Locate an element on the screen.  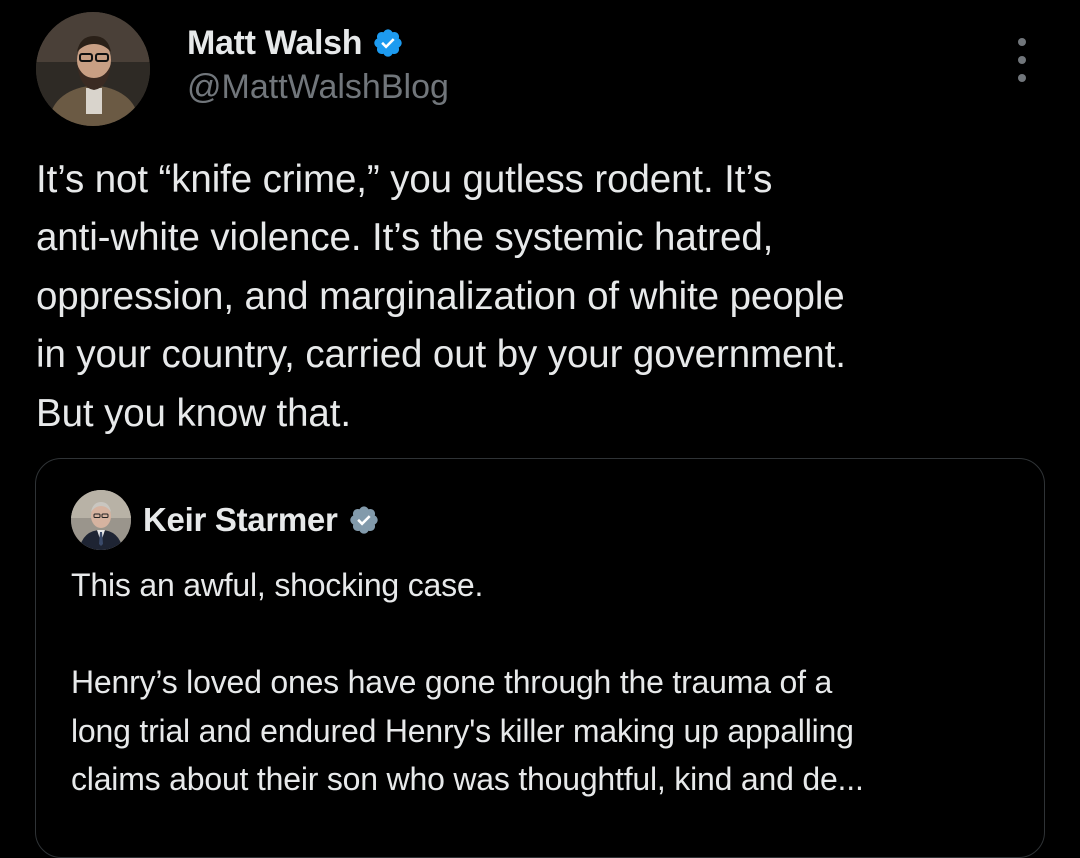
author-info: Matt Walsh @MattWalshBlog is located at coordinates (318, 63).